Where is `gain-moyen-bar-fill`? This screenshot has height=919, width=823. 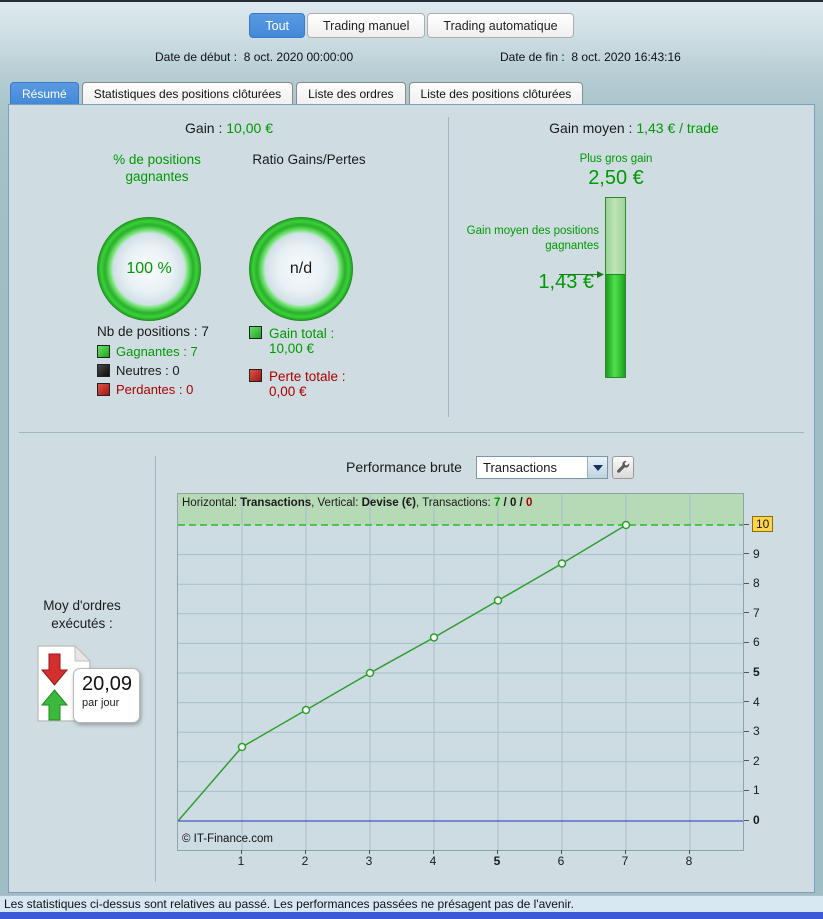 gain-moyen-bar-fill is located at coordinates (615, 325).